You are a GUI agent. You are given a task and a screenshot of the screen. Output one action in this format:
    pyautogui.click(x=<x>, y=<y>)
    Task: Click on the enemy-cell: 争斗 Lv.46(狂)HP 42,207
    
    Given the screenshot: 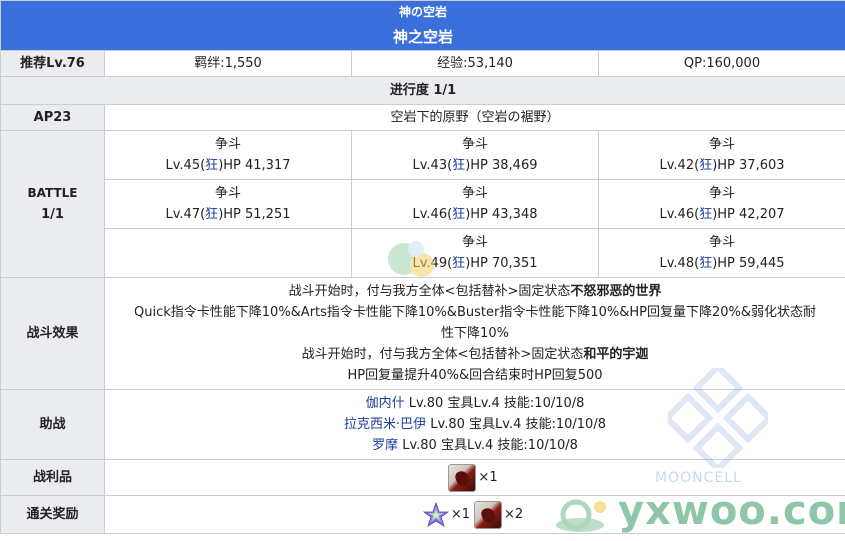 What is the action you would take?
    pyautogui.click(x=721, y=204)
    